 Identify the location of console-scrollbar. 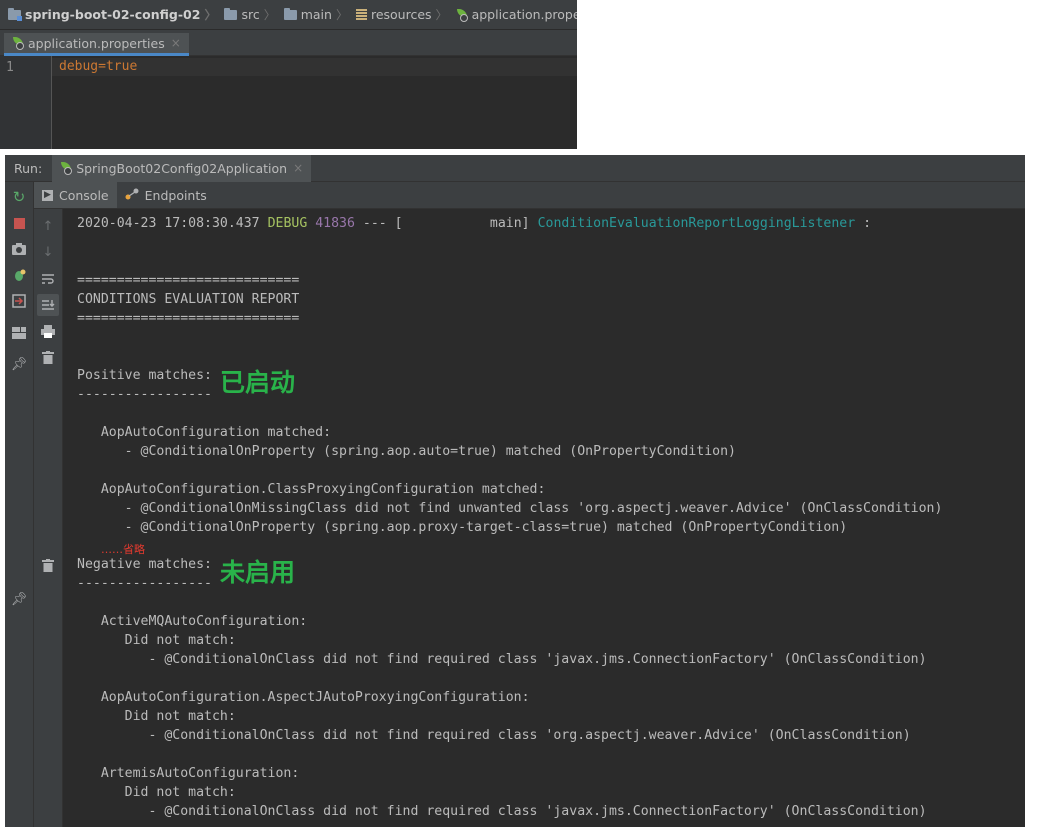
(1019, 518).